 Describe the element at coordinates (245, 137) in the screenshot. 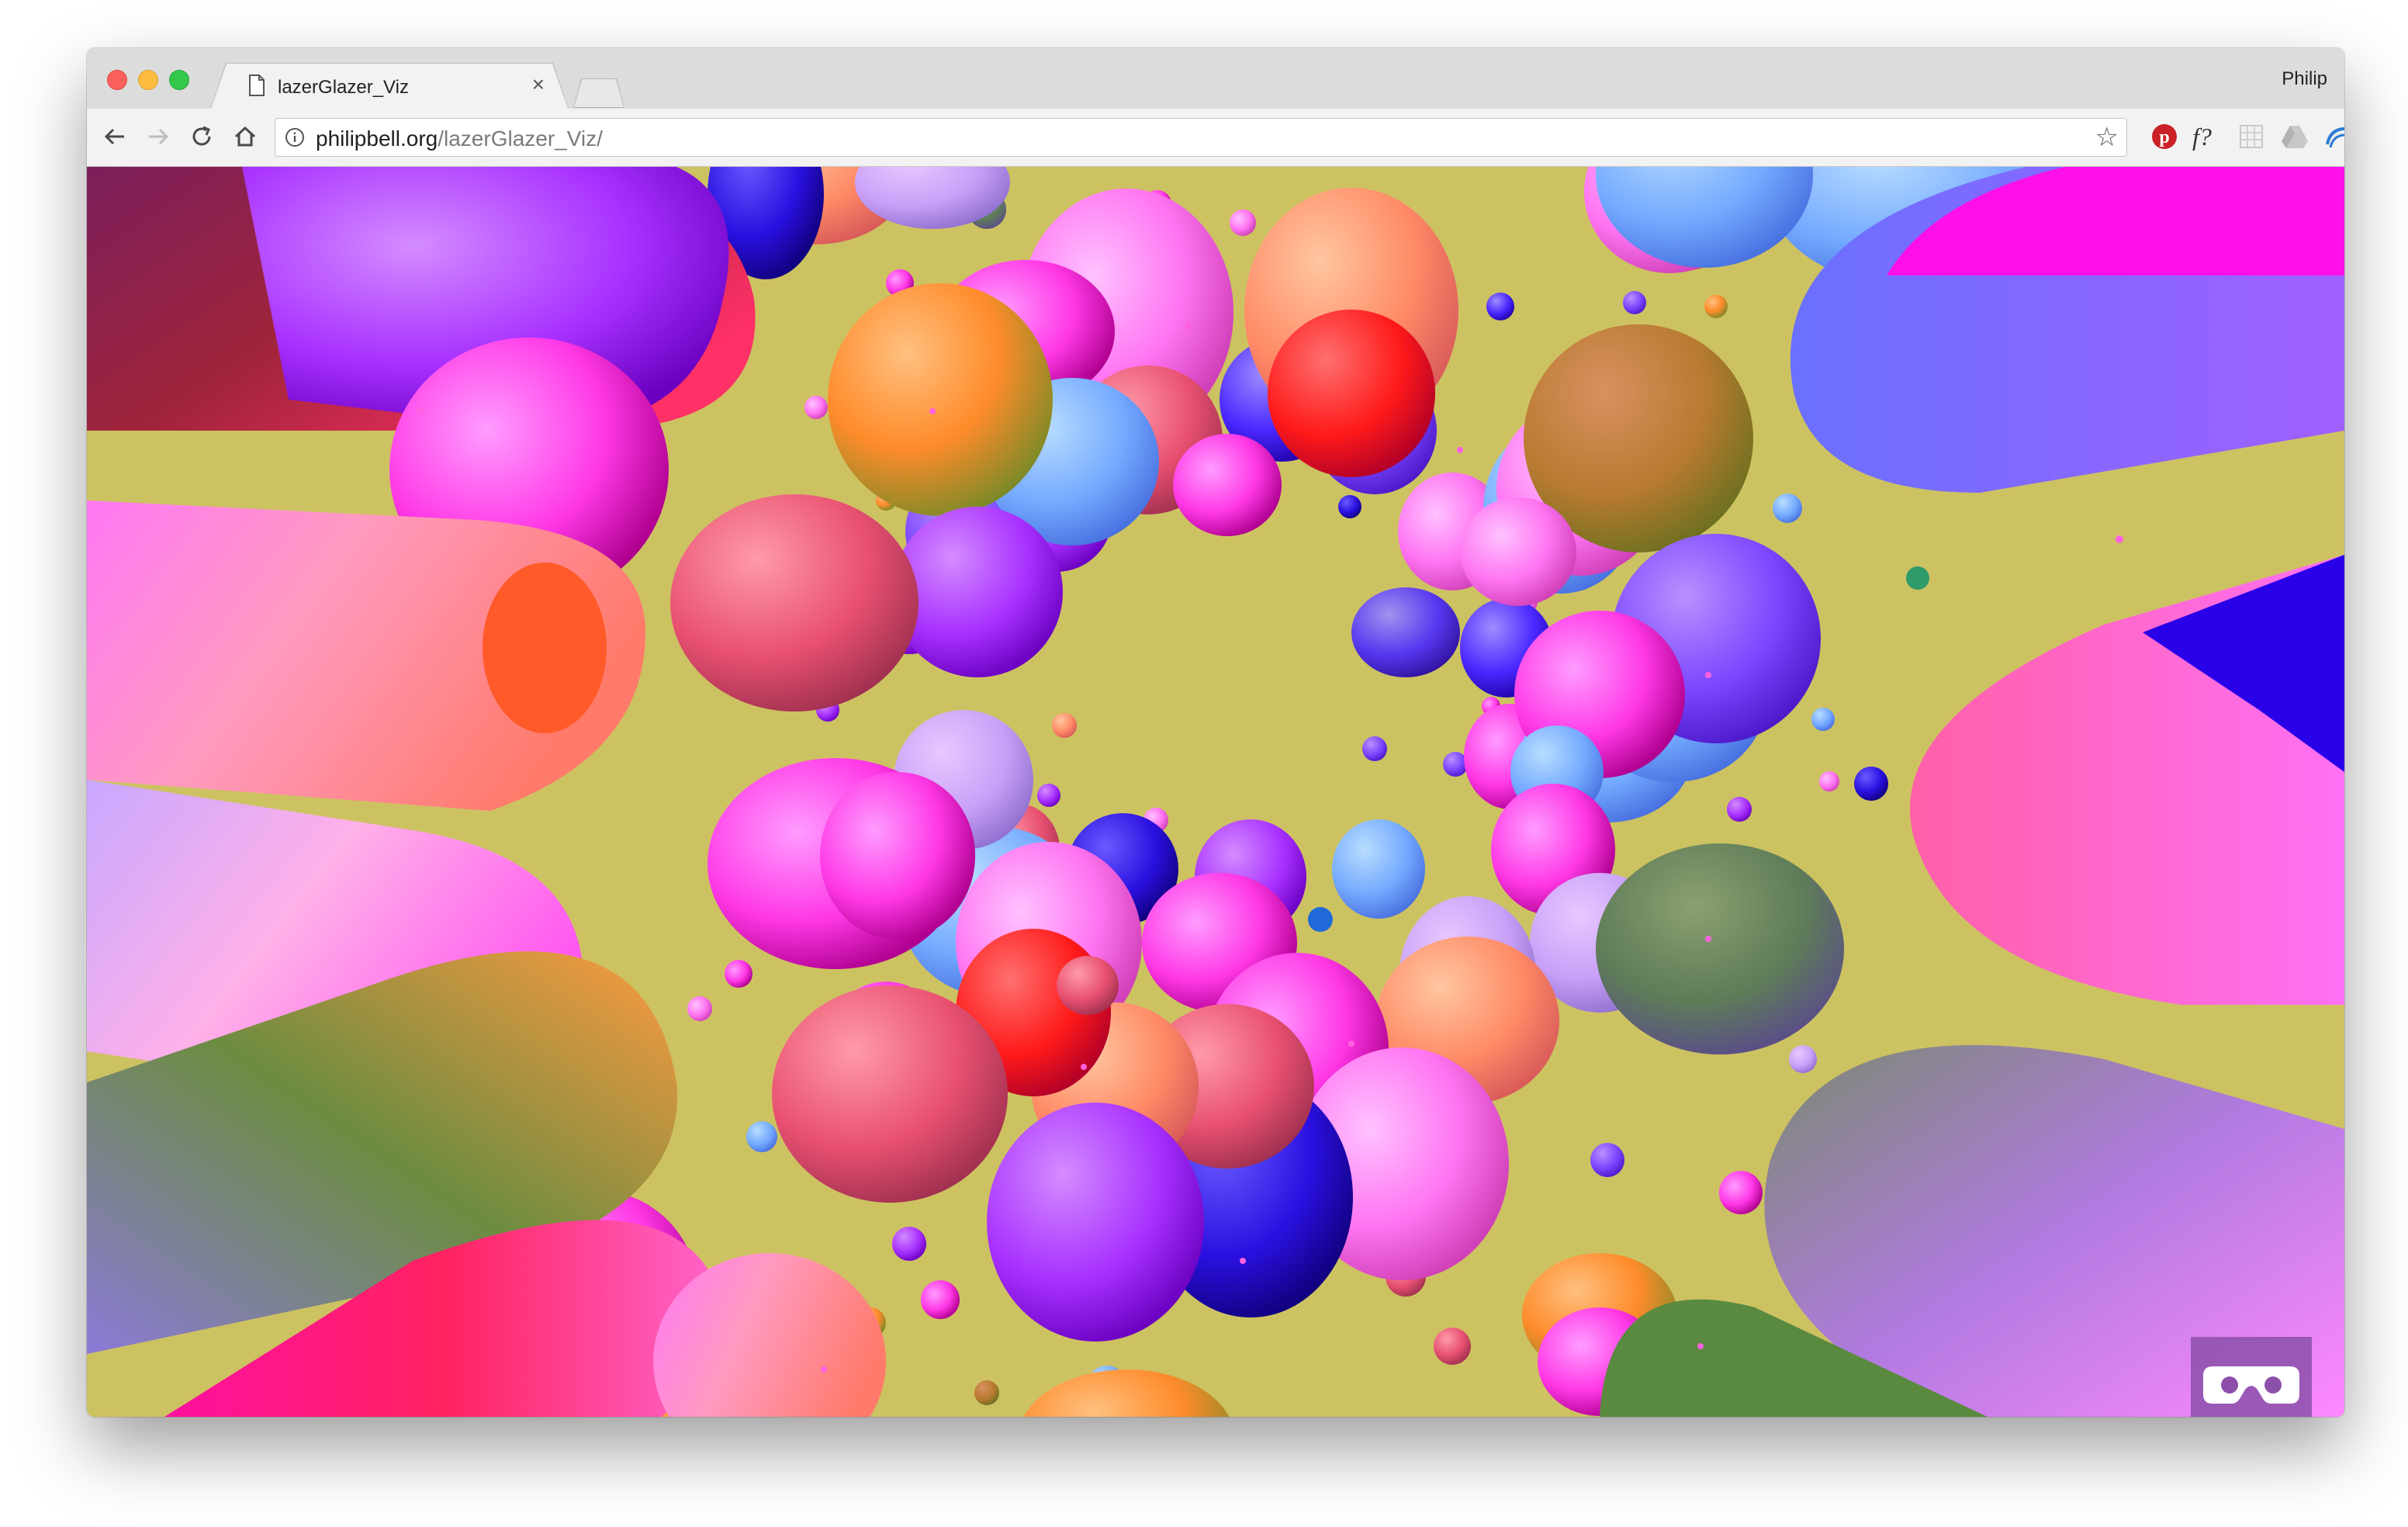

I see `home-icon` at that location.